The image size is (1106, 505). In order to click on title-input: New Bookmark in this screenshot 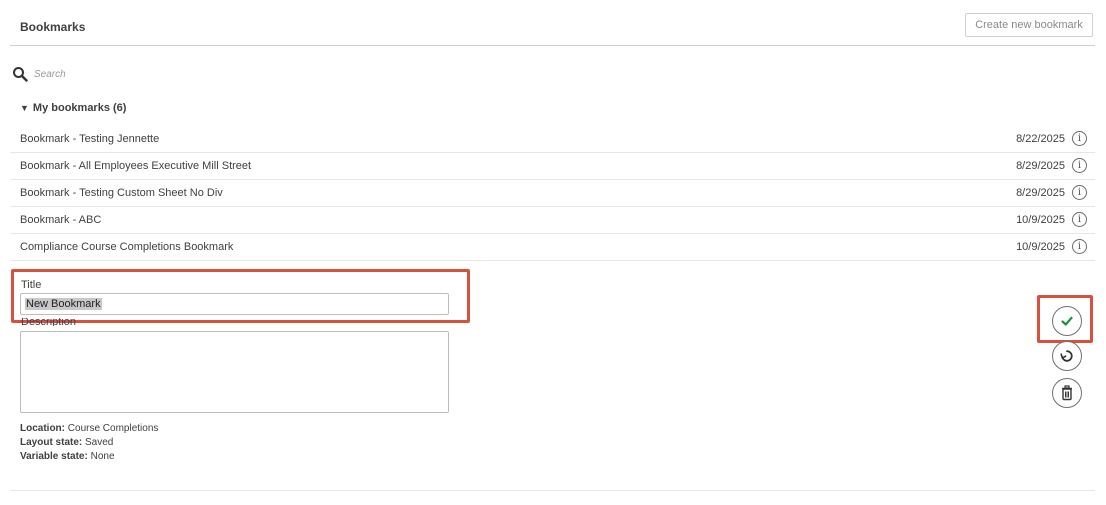, I will do `click(234, 304)`.